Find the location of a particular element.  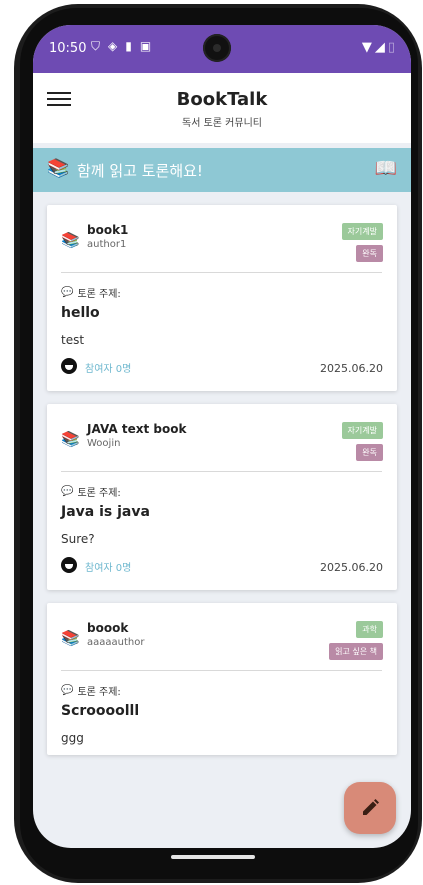

topic-title: hello is located at coordinates (80, 313).